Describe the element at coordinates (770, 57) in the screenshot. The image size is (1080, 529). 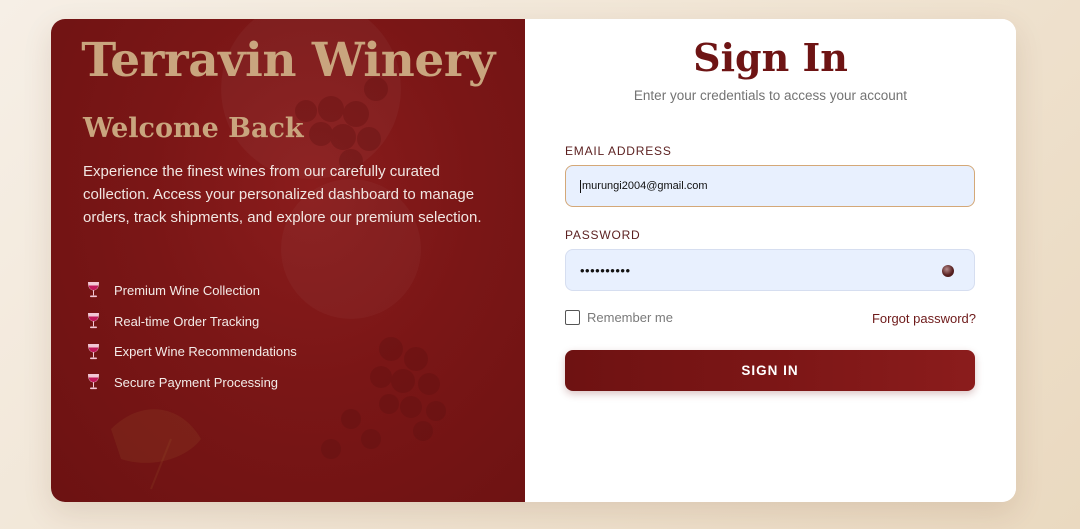
I see `sign-in-title: Sign In` at that location.